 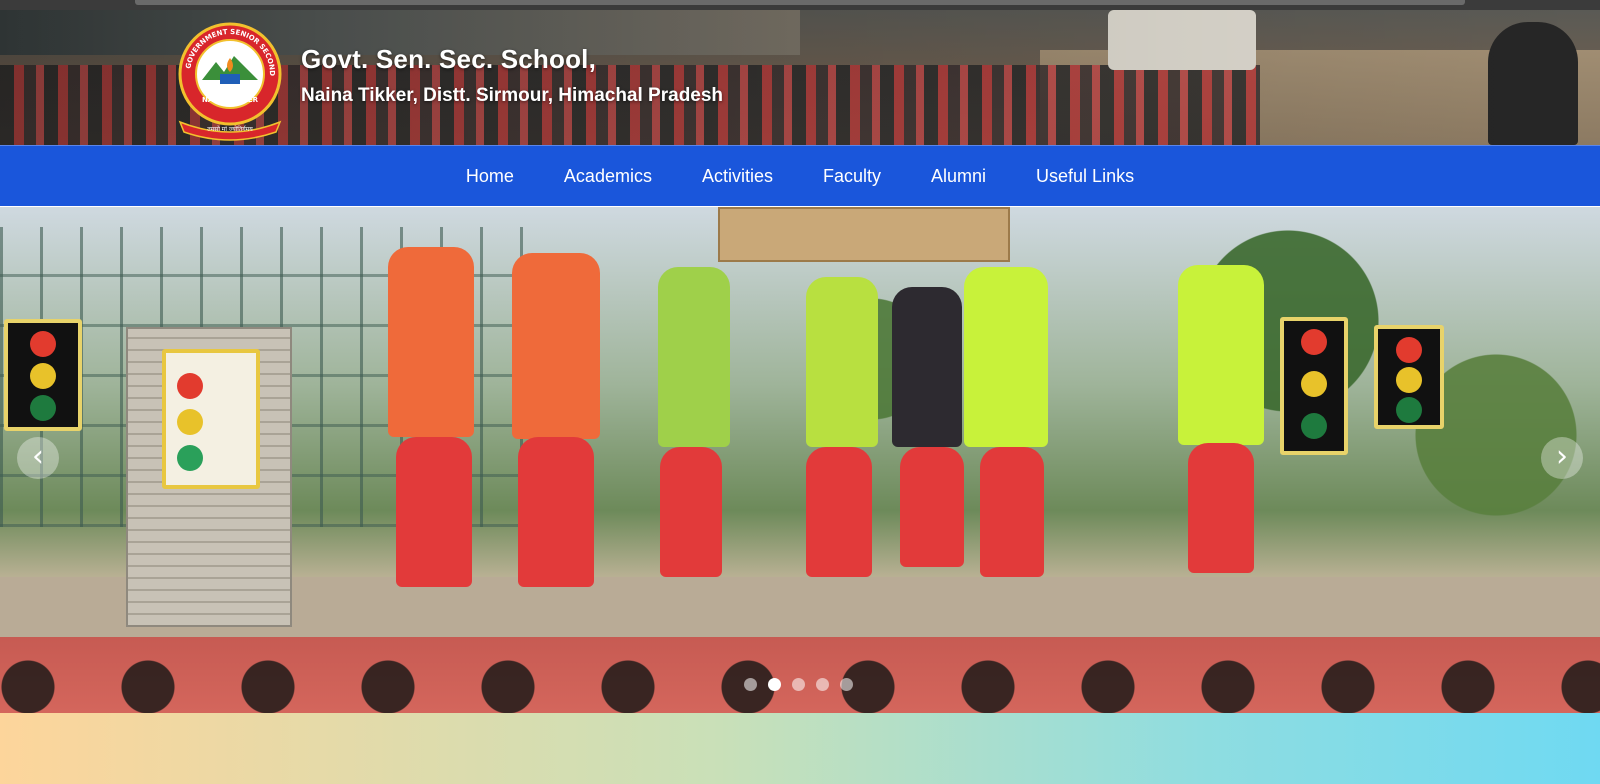 I want to click on nav-item-academics: Academics, so click(x=608, y=176).